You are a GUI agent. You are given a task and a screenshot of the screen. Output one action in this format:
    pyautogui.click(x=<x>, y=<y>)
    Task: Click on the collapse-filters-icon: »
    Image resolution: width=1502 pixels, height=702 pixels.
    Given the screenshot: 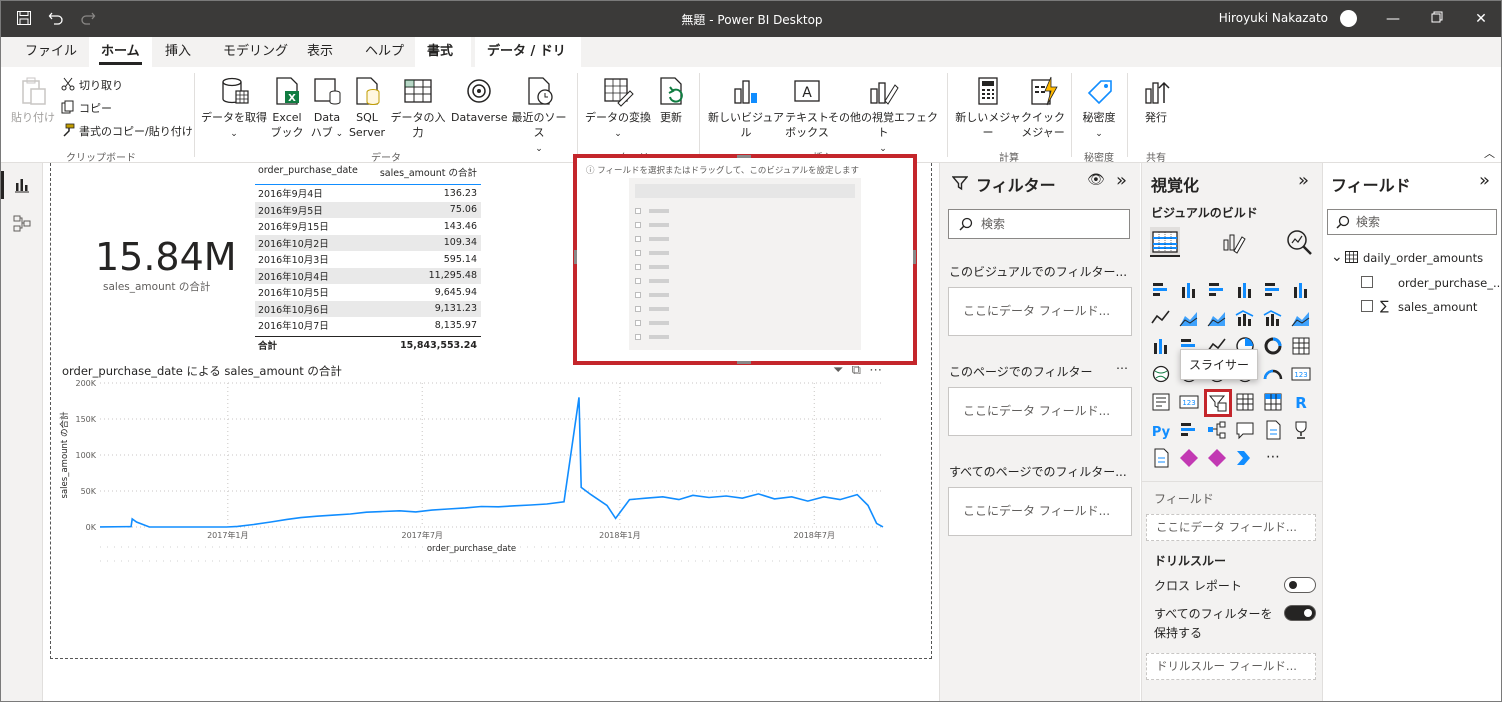 What is the action you would take?
    pyautogui.click(x=1121, y=180)
    